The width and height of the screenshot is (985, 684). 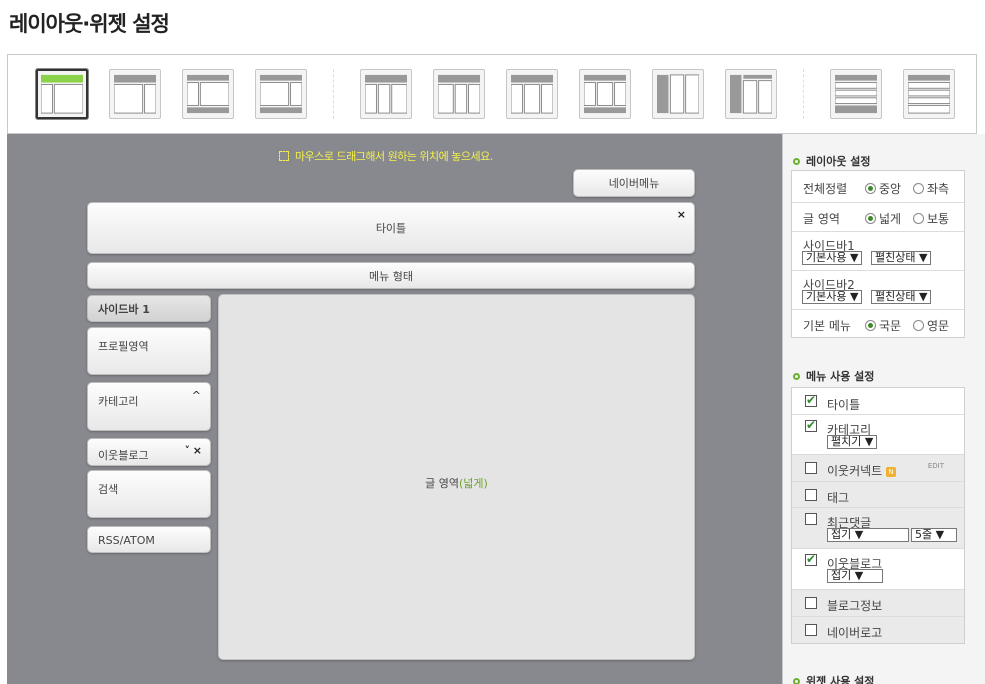 I want to click on menu-english-label: 영문, so click(x=938, y=326).